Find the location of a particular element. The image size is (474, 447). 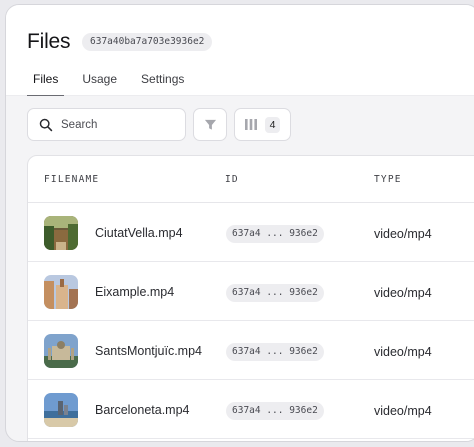

columns-count-badge: 4 is located at coordinates (272, 124).